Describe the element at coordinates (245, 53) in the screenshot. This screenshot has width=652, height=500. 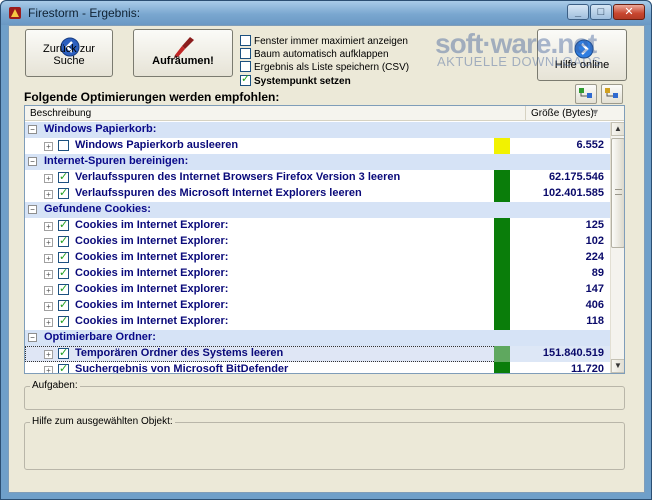
I see `option-auto-expand-checkbox` at that location.